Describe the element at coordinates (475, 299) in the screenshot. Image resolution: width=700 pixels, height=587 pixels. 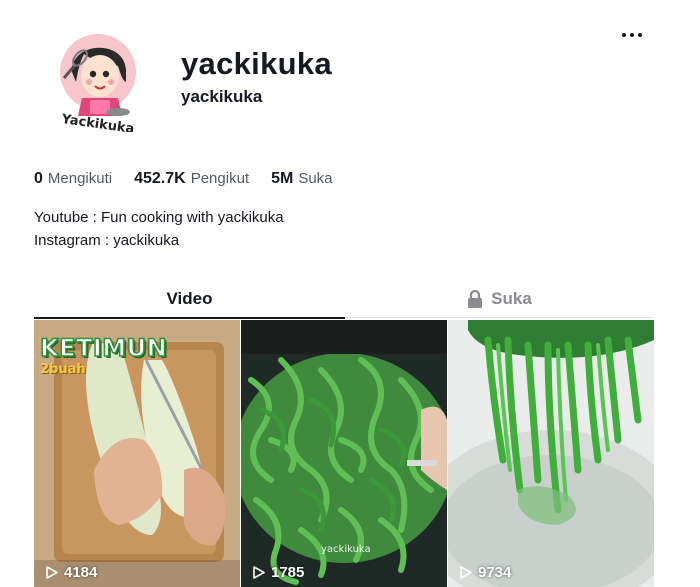
I see `lock-icon` at that location.